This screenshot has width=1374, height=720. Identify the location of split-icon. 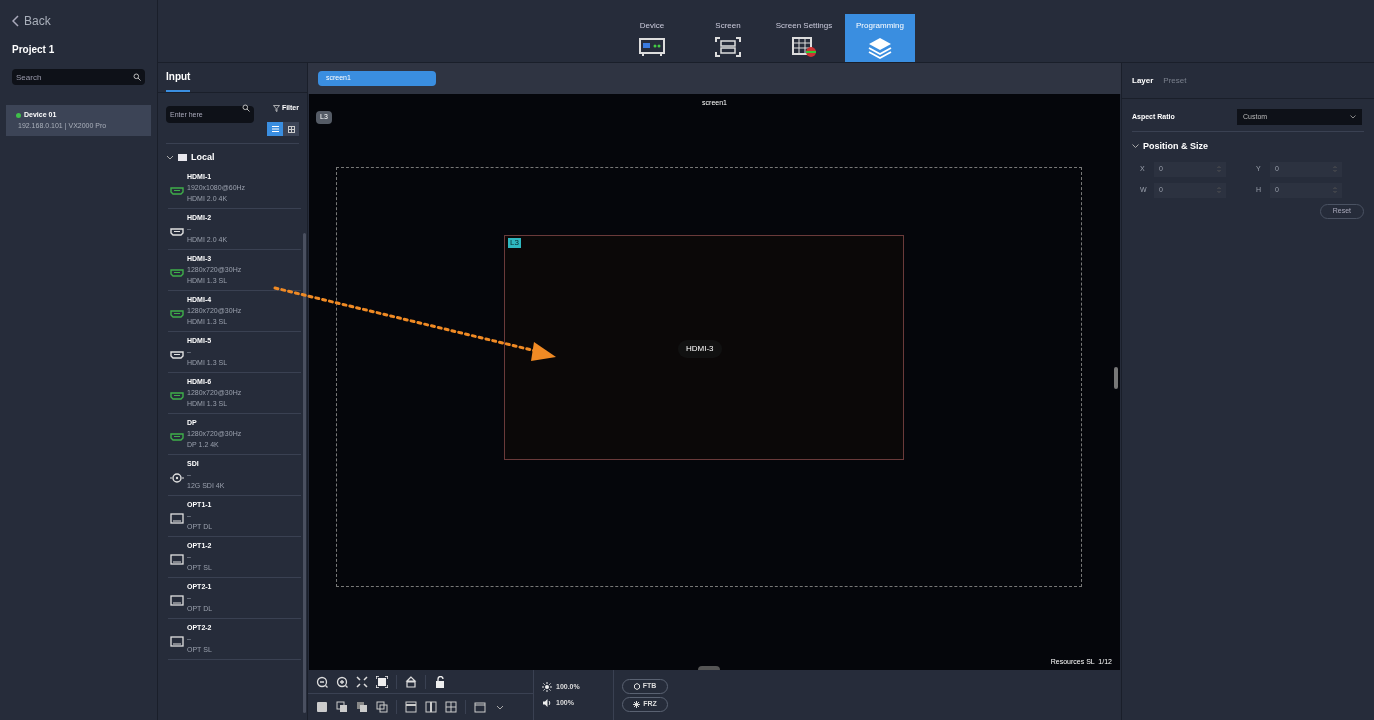
(431, 707).